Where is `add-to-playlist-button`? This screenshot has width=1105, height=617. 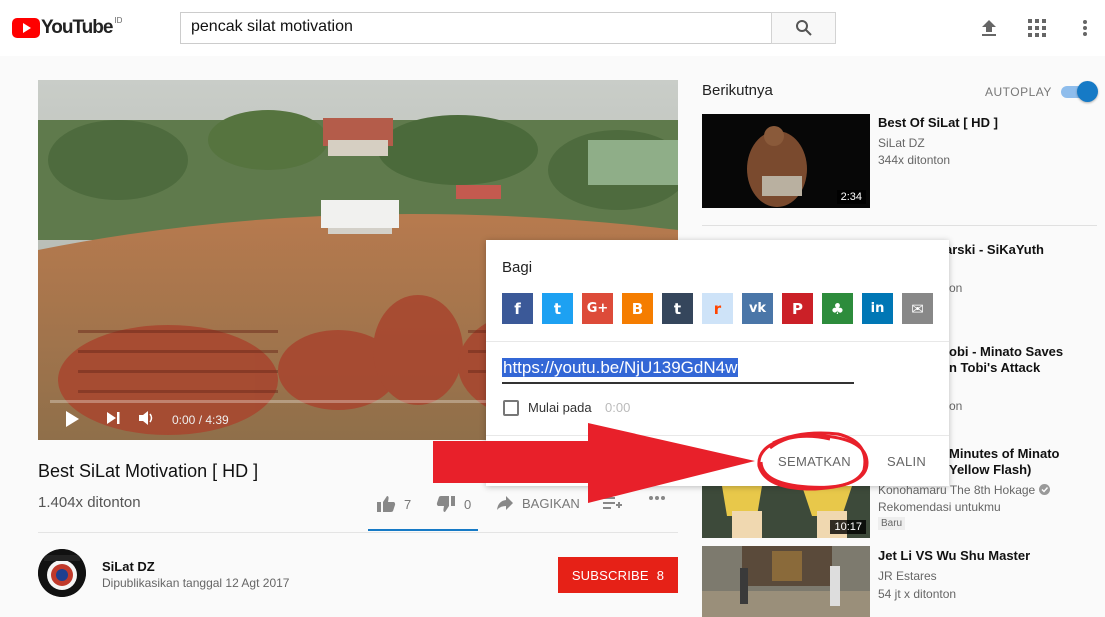
add-to-playlist-button is located at coordinates (613, 503).